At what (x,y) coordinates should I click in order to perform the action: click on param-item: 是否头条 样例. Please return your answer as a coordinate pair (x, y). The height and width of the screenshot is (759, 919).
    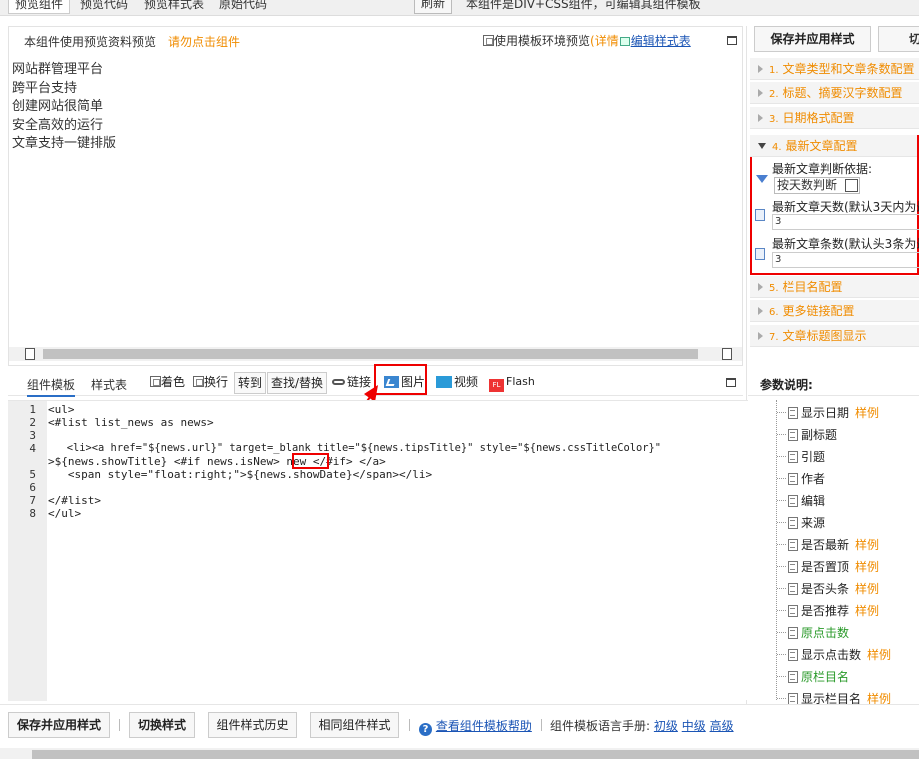
    Looking at the image, I should click on (833, 588).